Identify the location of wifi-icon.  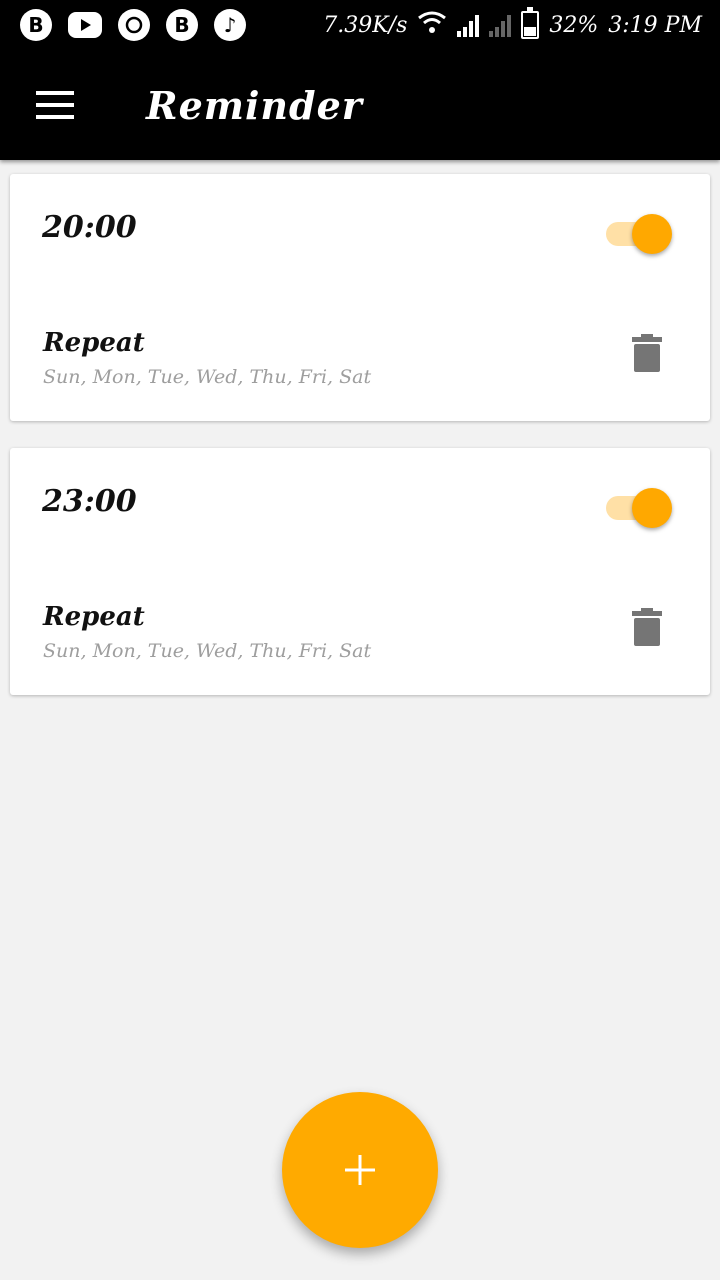
(432, 25).